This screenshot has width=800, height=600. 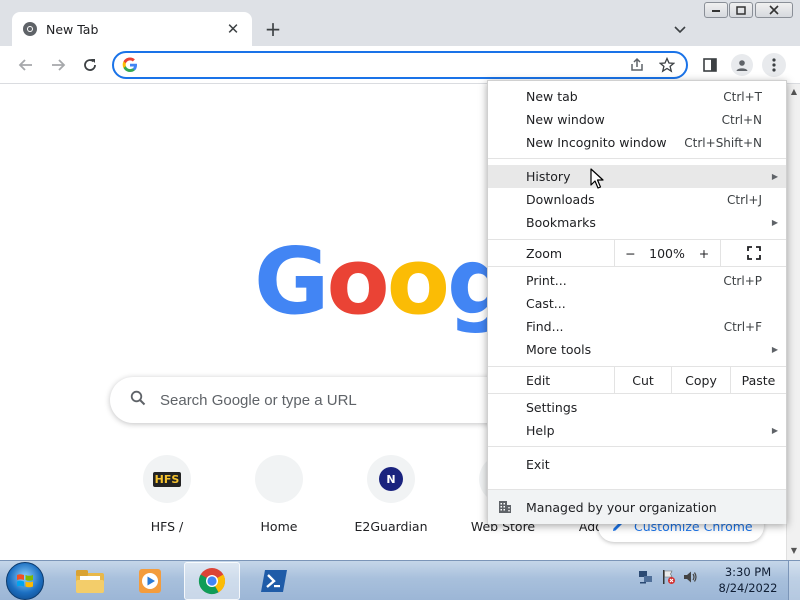 I want to click on menu-item-new-incognito-window: New Incognito window Ctrl+Shift+N, so click(x=637, y=142).